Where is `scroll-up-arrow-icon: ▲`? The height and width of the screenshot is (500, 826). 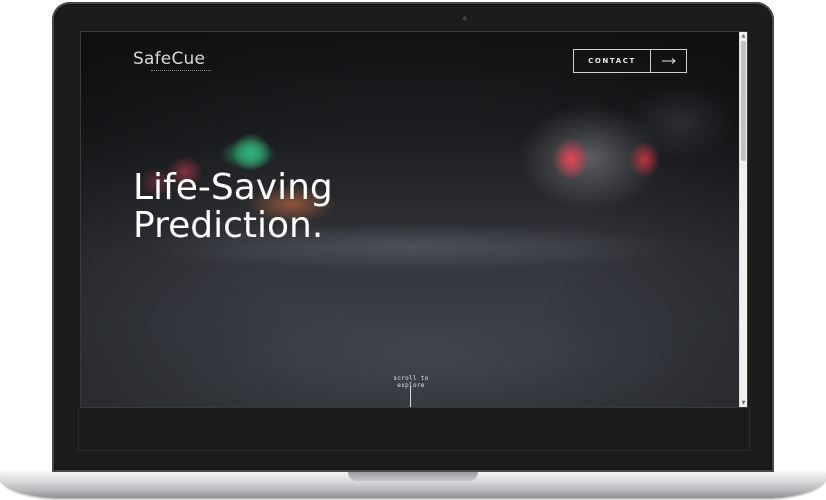 scroll-up-arrow-icon: ▲ is located at coordinates (743, 36).